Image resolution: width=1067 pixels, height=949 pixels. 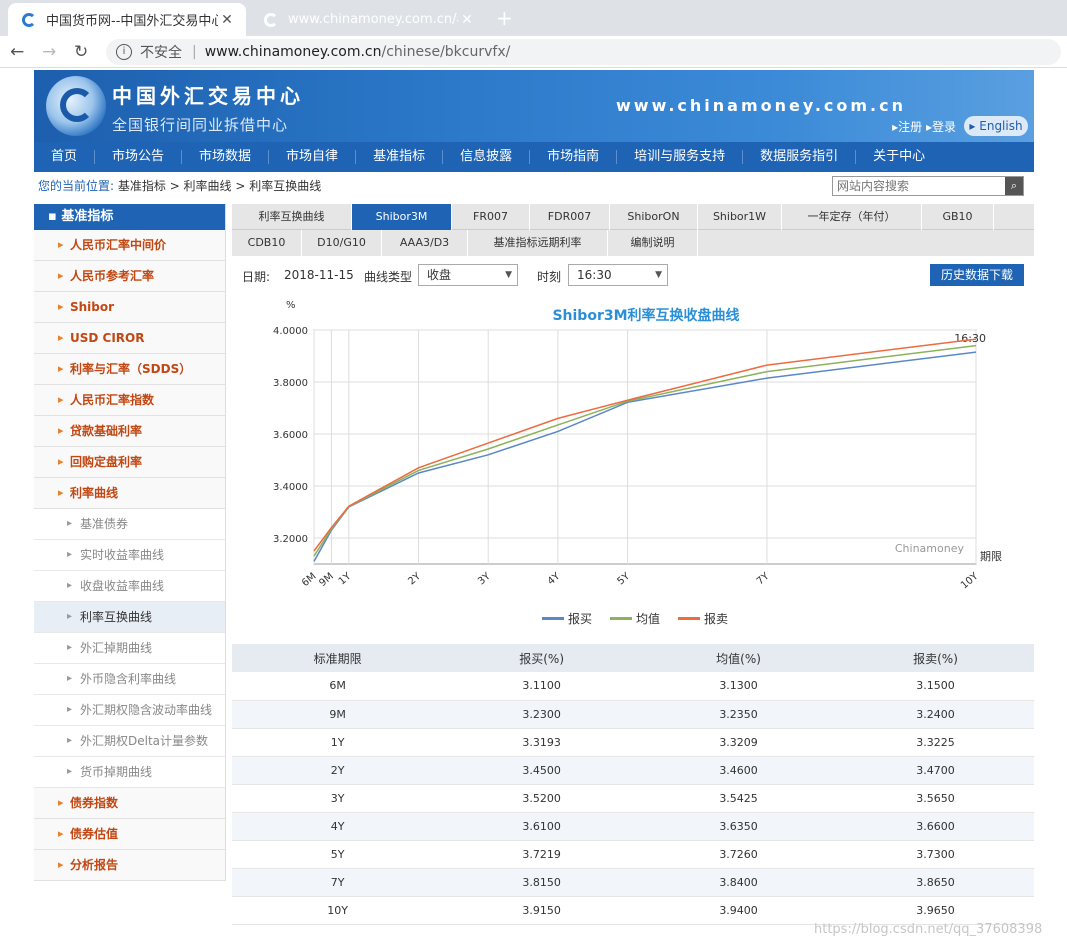 What do you see at coordinates (653, 243) in the screenshot?
I see `index-tab: 编制说明` at bounding box center [653, 243].